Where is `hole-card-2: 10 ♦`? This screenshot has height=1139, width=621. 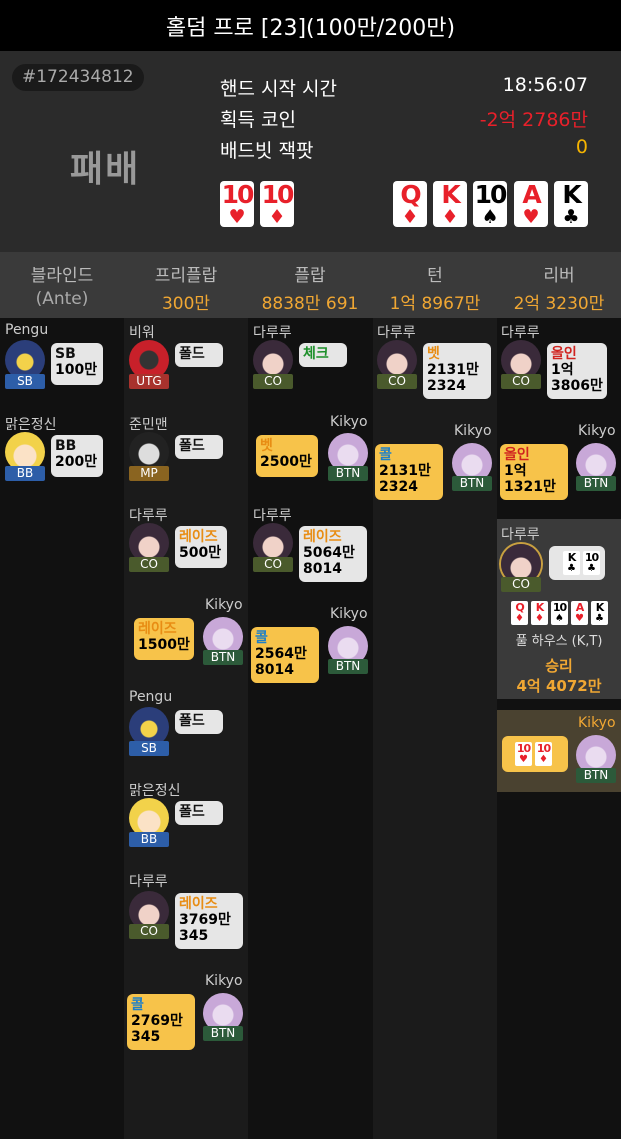 hole-card-2: 10 ♦ is located at coordinates (277, 204).